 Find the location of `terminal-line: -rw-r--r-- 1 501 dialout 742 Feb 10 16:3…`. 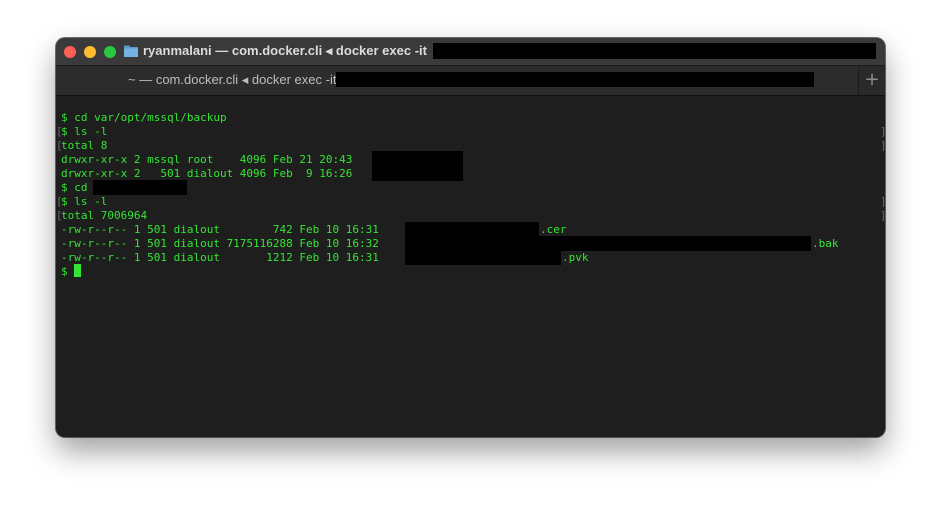

terminal-line: -rw-r--r-- 1 501 dialout 742 Feb 10 16:3… is located at coordinates (220, 229).